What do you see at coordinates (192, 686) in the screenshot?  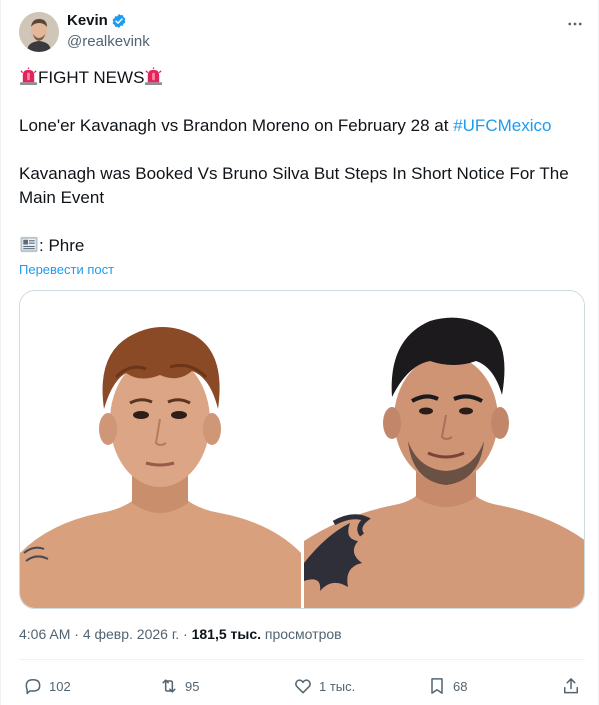 I see `repost-count: 95` at bounding box center [192, 686].